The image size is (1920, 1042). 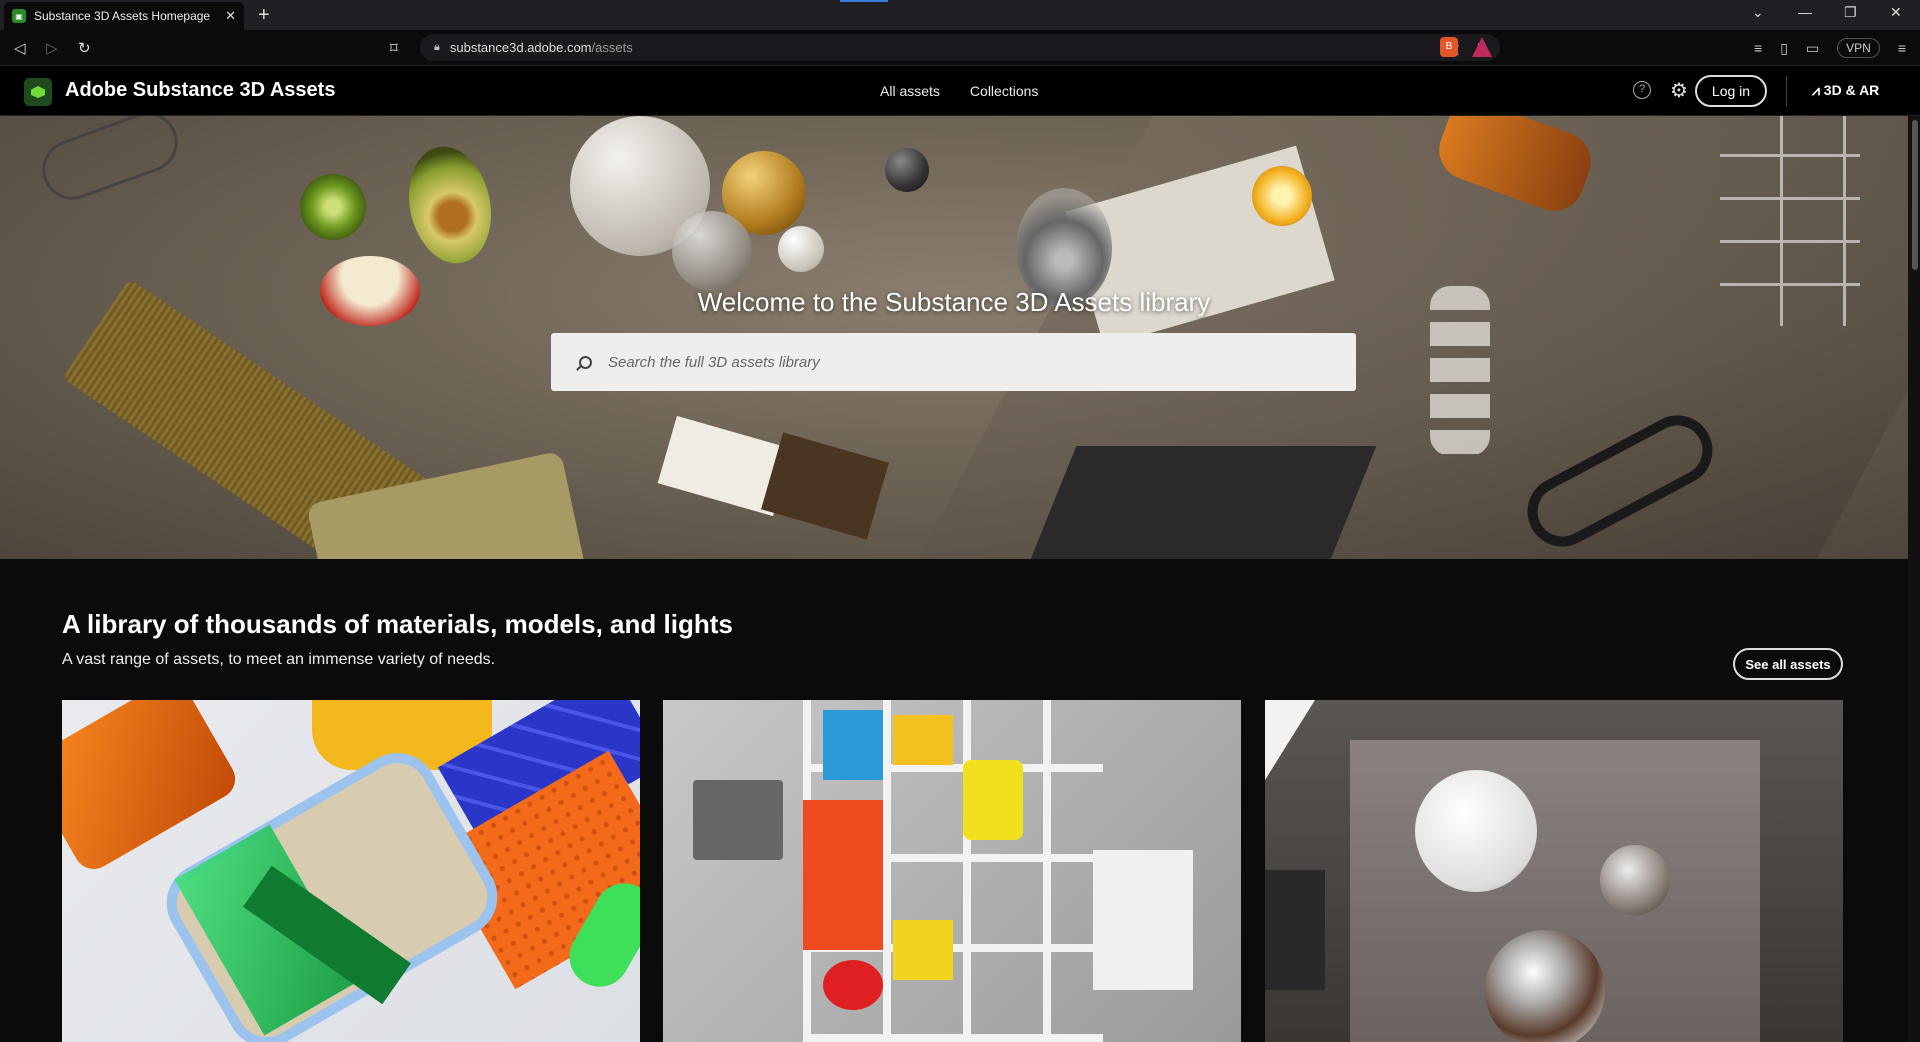 I want to click on models-card, so click(x=952, y=871).